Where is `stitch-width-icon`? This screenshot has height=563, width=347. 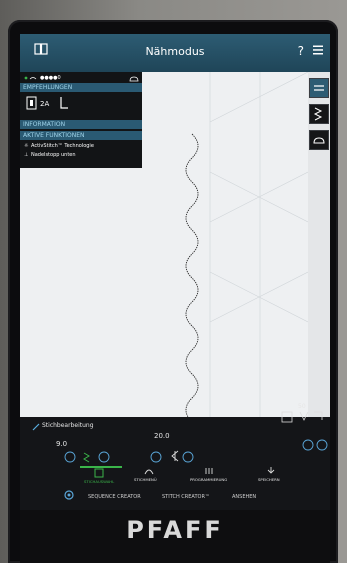 stitch-width-icon is located at coordinates (86, 457).